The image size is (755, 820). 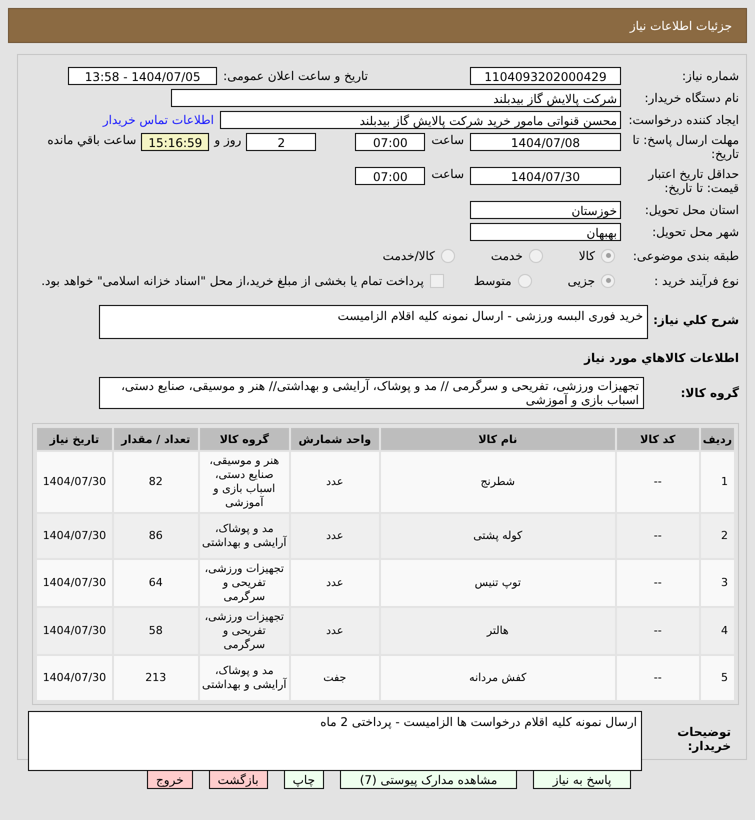 What do you see at coordinates (497, 631) in the screenshot?
I see `table-cell: هالتر` at bounding box center [497, 631].